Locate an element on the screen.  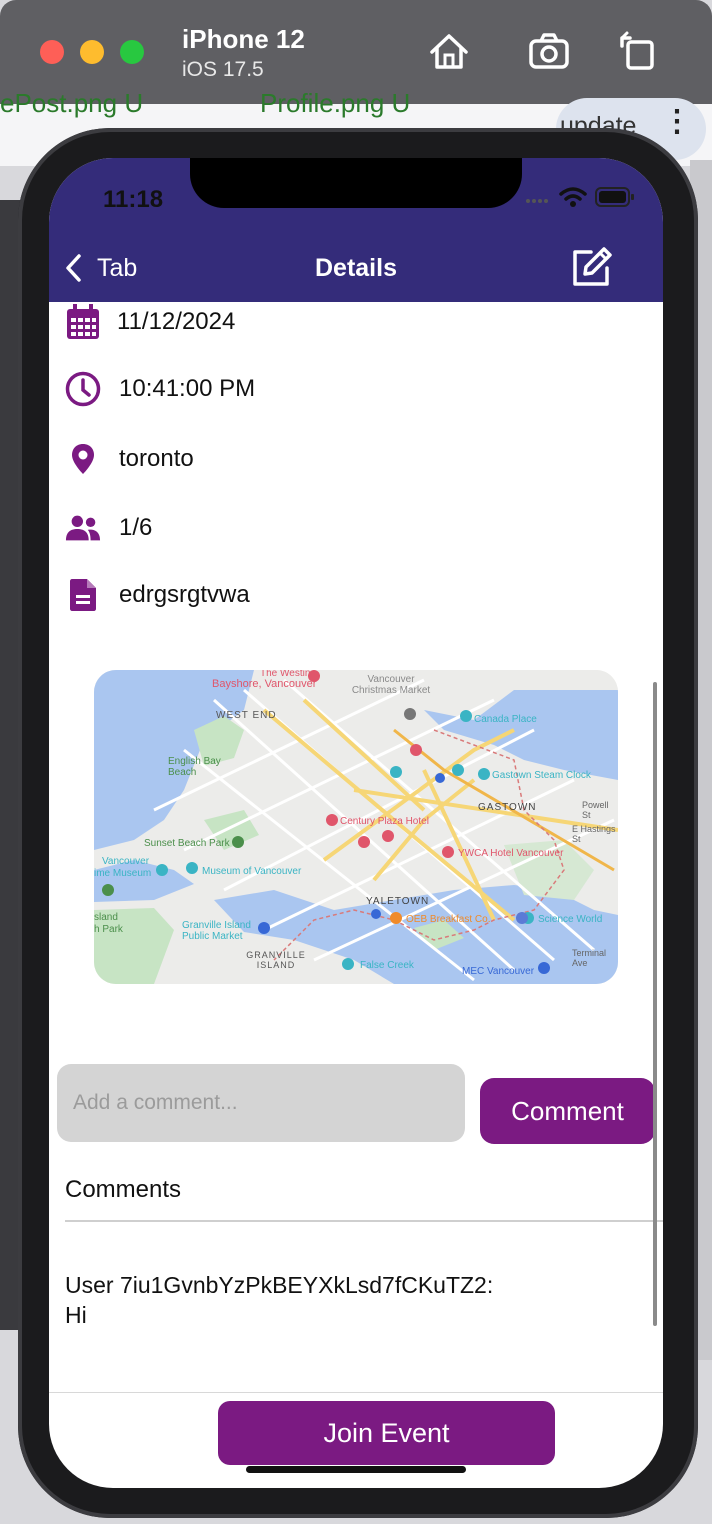
comment-author: User 7iu1GvnbYzPkBEYXkLsd7fCKuTZ2: is located at coordinates (279, 1285).